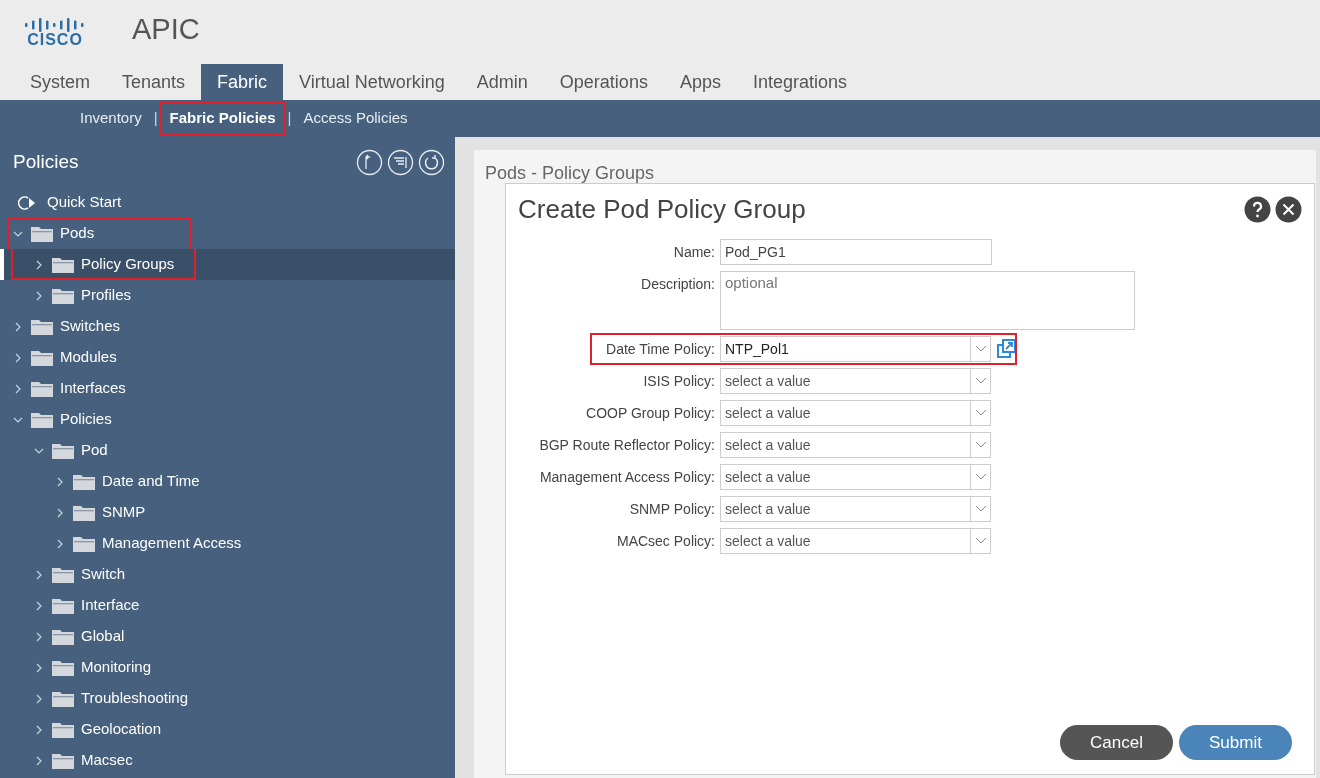 This screenshot has width=1320, height=778. What do you see at coordinates (154, 82) in the screenshot?
I see `nav-tab: Tenants` at bounding box center [154, 82].